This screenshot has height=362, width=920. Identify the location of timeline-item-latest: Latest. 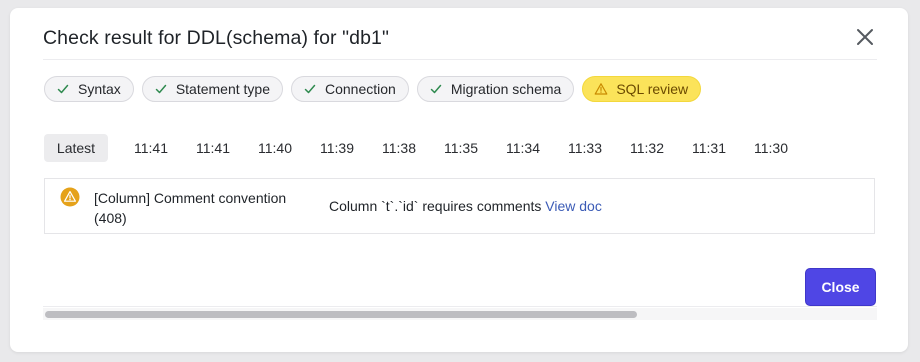
(76, 148).